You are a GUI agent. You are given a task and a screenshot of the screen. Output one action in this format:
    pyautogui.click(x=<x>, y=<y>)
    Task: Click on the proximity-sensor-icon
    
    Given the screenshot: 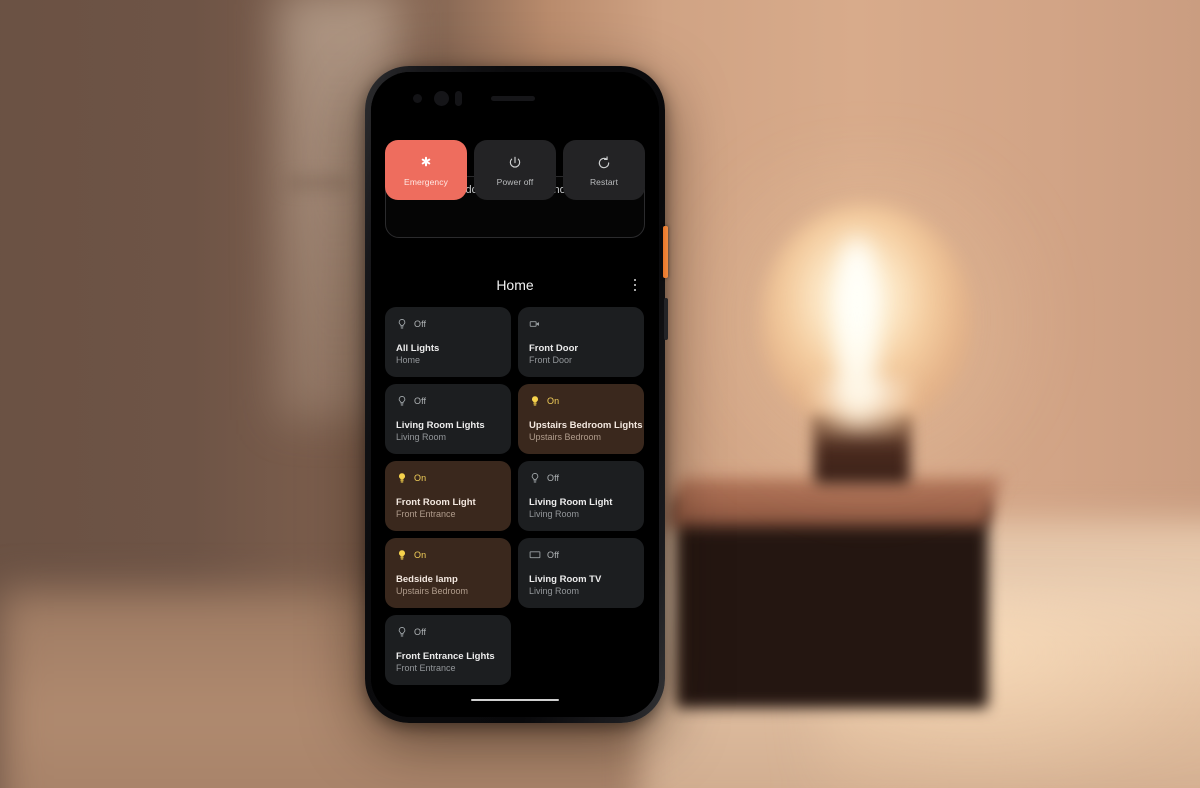 What is the action you would take?
    pyautogui.click(x=417, y=98)
    